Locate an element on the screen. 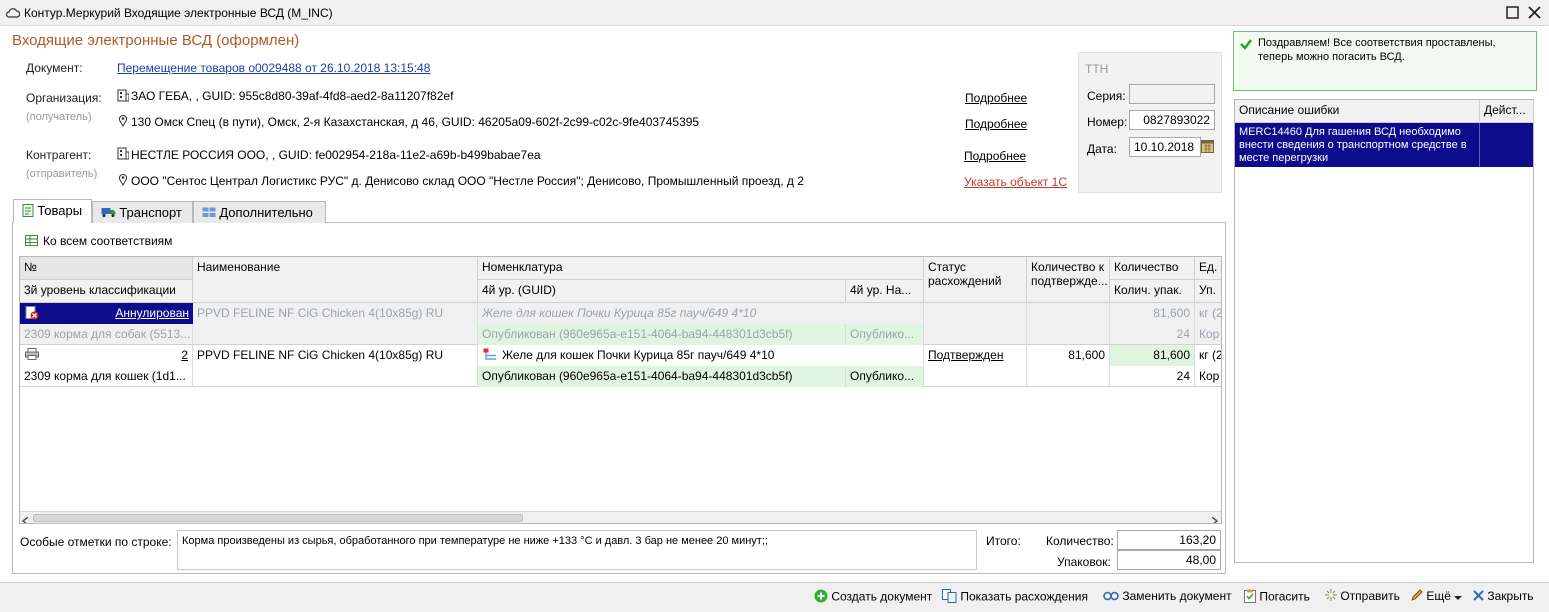  sparkle-icon is located at coordinates (1331, 596).